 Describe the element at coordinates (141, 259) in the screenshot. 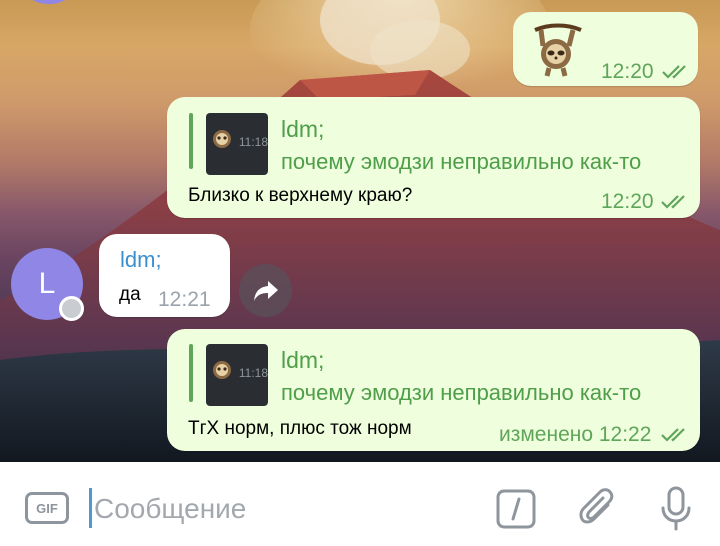

I see `sender-name: ldm;` at that location.